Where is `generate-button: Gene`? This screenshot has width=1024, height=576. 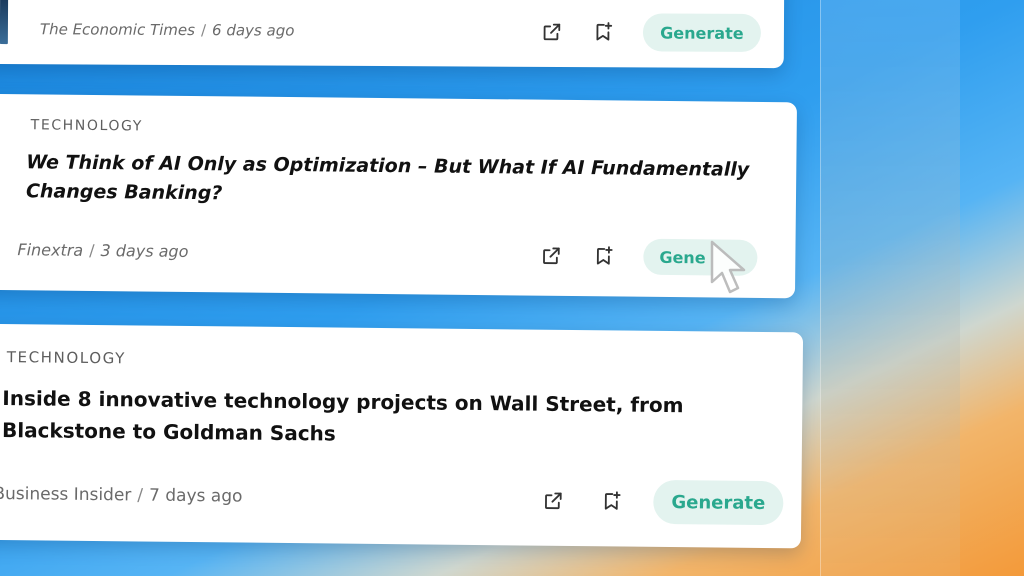
generate-button: Gene is located at coordinates (700, 257).